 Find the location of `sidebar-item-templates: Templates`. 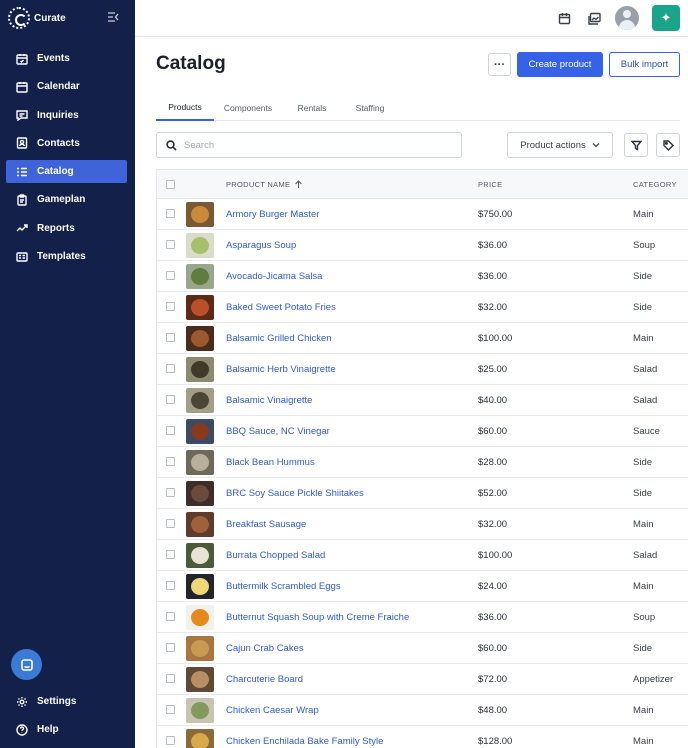

sidebar-item-templates: Templates is located at coordinates (66, 256).